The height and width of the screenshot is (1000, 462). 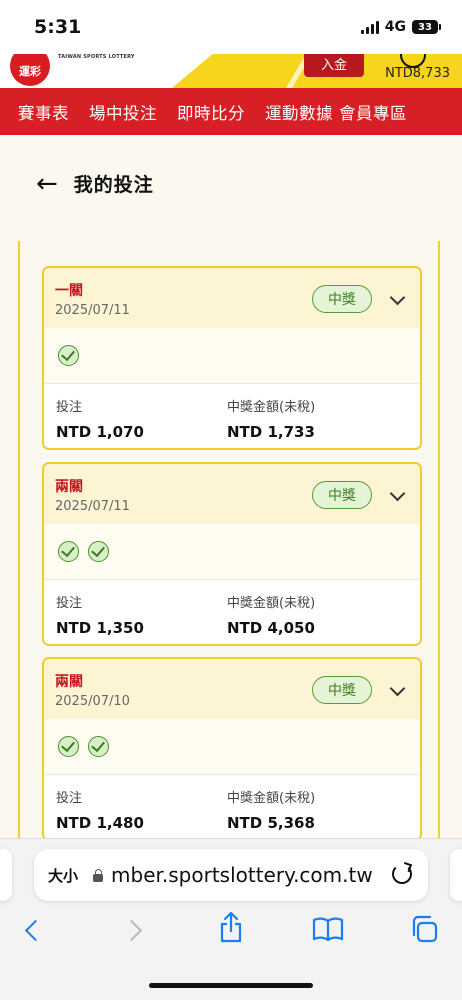 I want to click on forward-icon, so click(x=131, y=930).